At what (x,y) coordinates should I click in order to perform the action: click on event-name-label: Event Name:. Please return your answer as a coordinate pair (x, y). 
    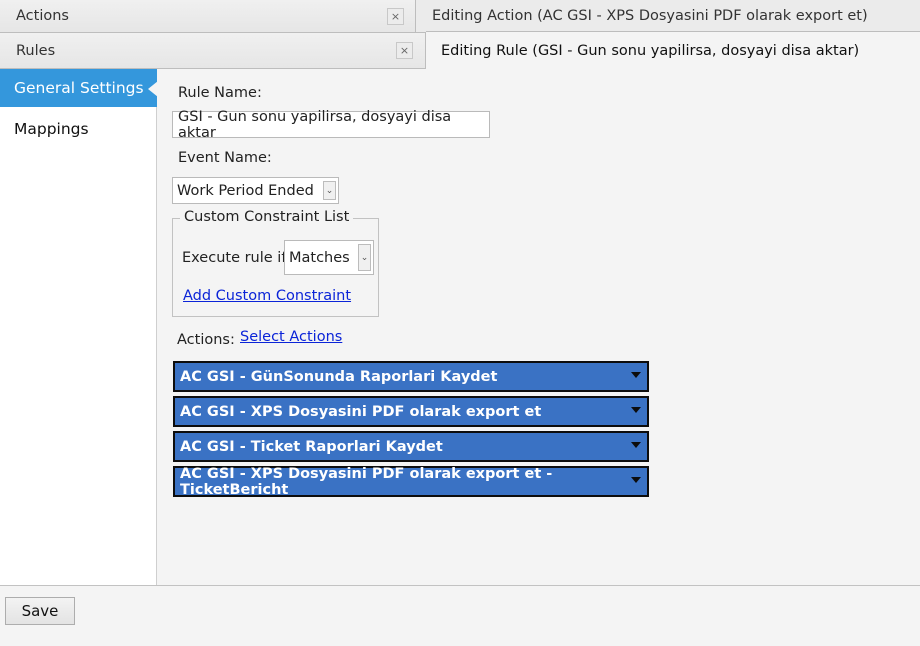
    Looking at the image, I should click on (225, 158).